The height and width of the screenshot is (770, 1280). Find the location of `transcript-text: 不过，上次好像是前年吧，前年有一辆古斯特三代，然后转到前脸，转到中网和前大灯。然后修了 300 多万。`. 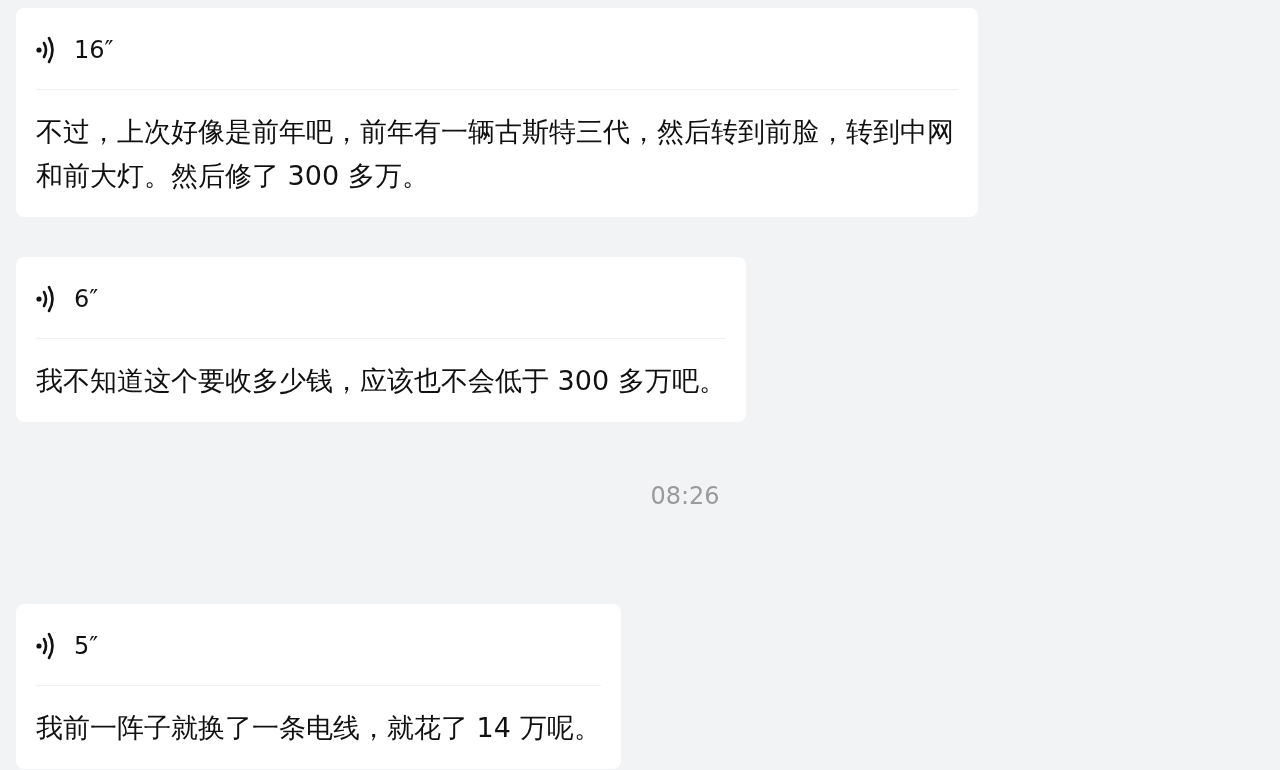

transcript-text: 不过，上次好像是前年吧，前年有一辆古斯特三代，然后转到前脸，转到中网和前大灯。然后修了 300 多万。 is located at coordinates (495, 154).